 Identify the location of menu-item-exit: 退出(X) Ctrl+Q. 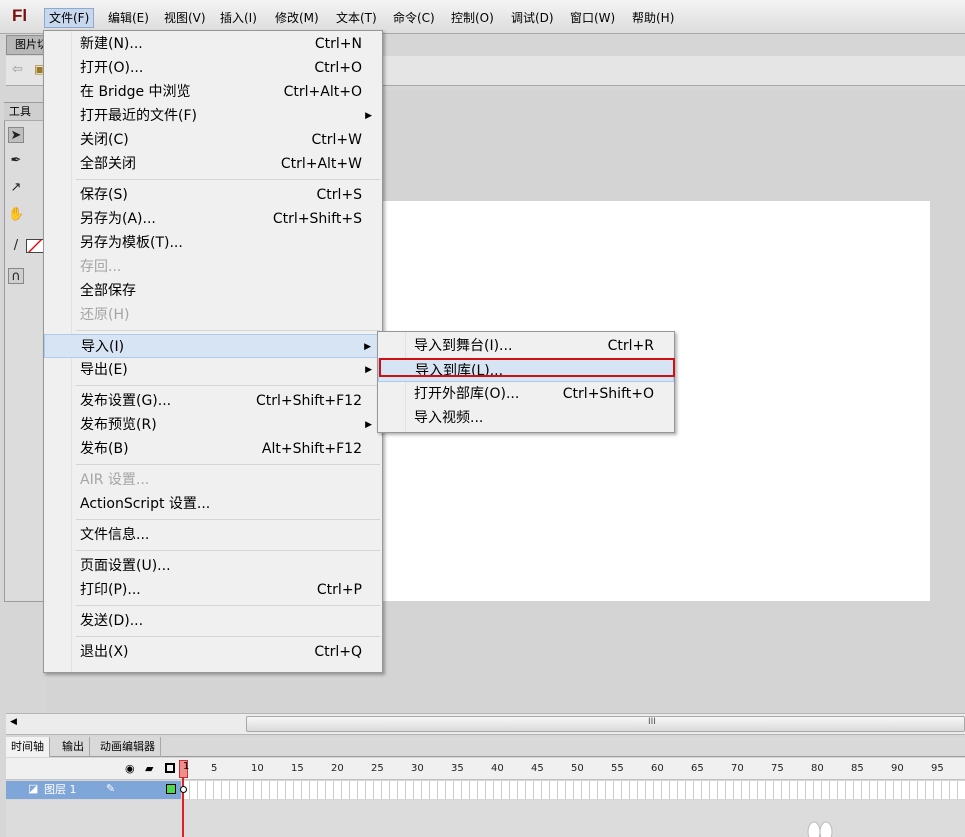
(213, 652).